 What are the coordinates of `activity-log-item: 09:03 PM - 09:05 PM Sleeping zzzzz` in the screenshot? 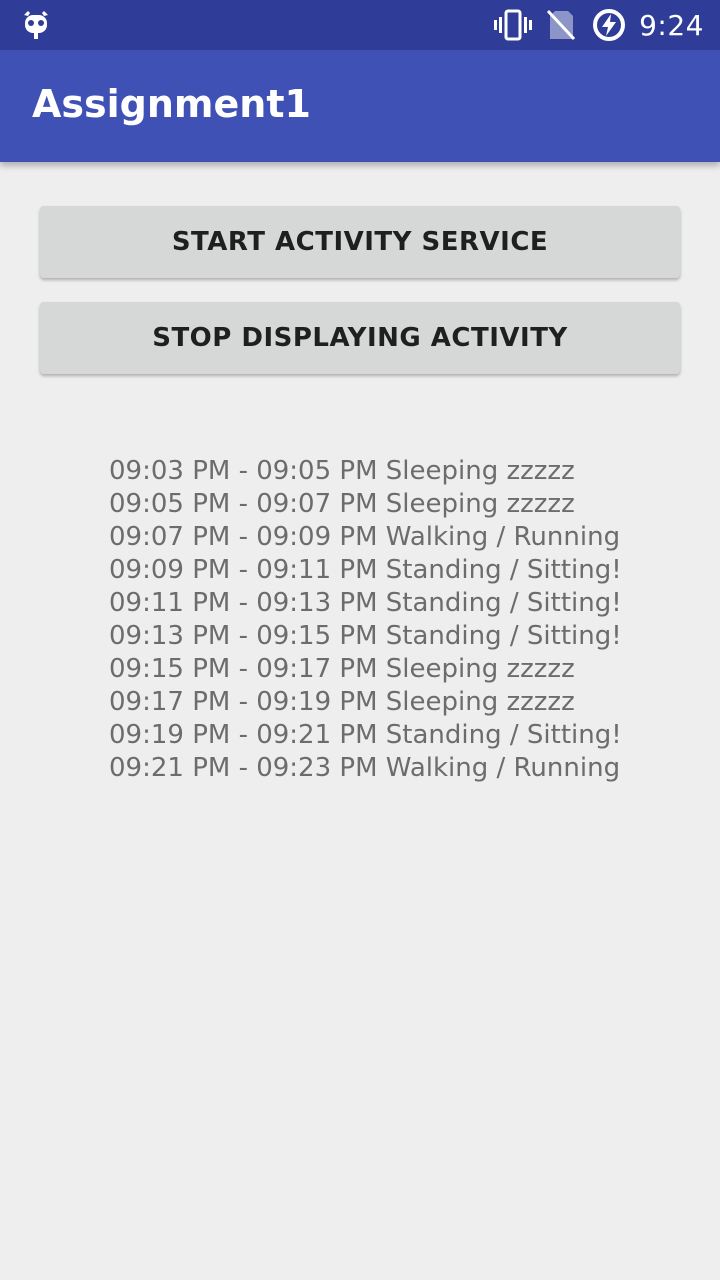 It's located at (342, 471).